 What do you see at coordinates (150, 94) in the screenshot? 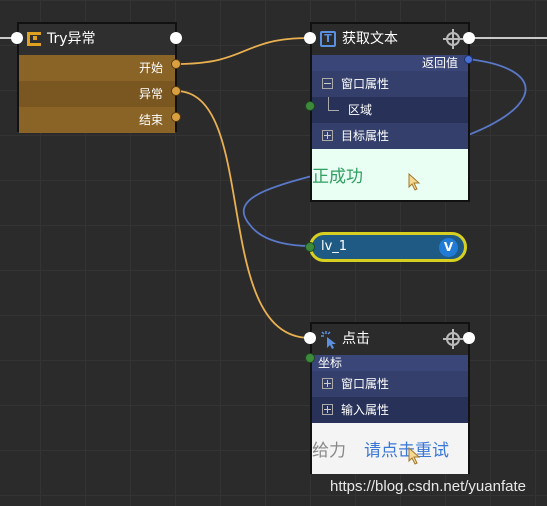
I see `try-row-label: 异常` at bounding box center [150, 94].